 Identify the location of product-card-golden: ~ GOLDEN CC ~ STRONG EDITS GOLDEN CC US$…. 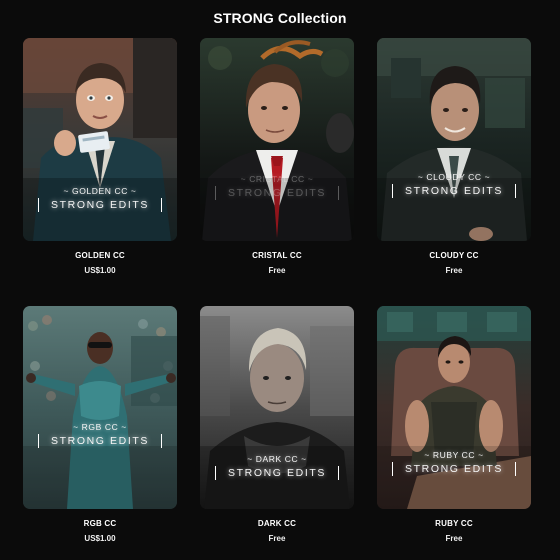
(100, 156).